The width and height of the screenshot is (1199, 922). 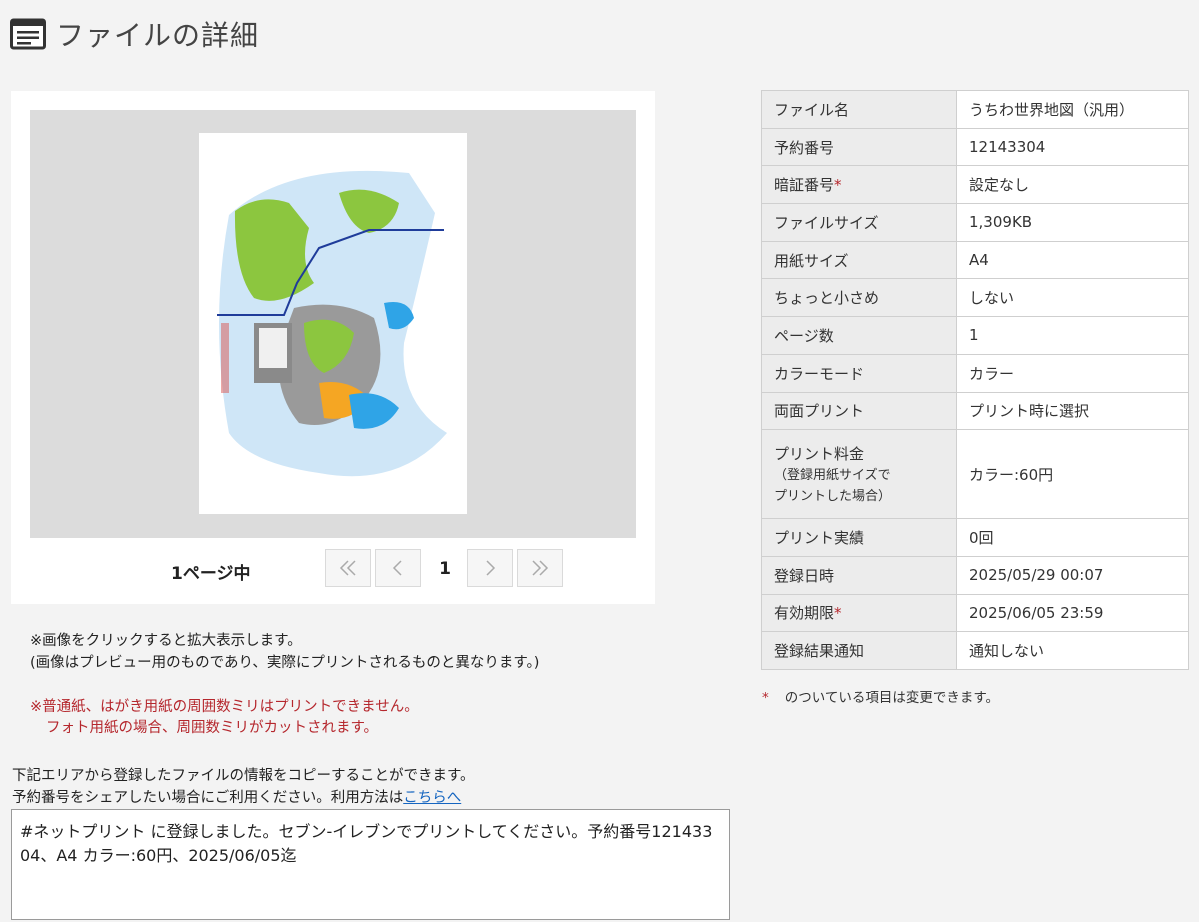 I want to click on document-list-icon, so click(x=28, y=34).